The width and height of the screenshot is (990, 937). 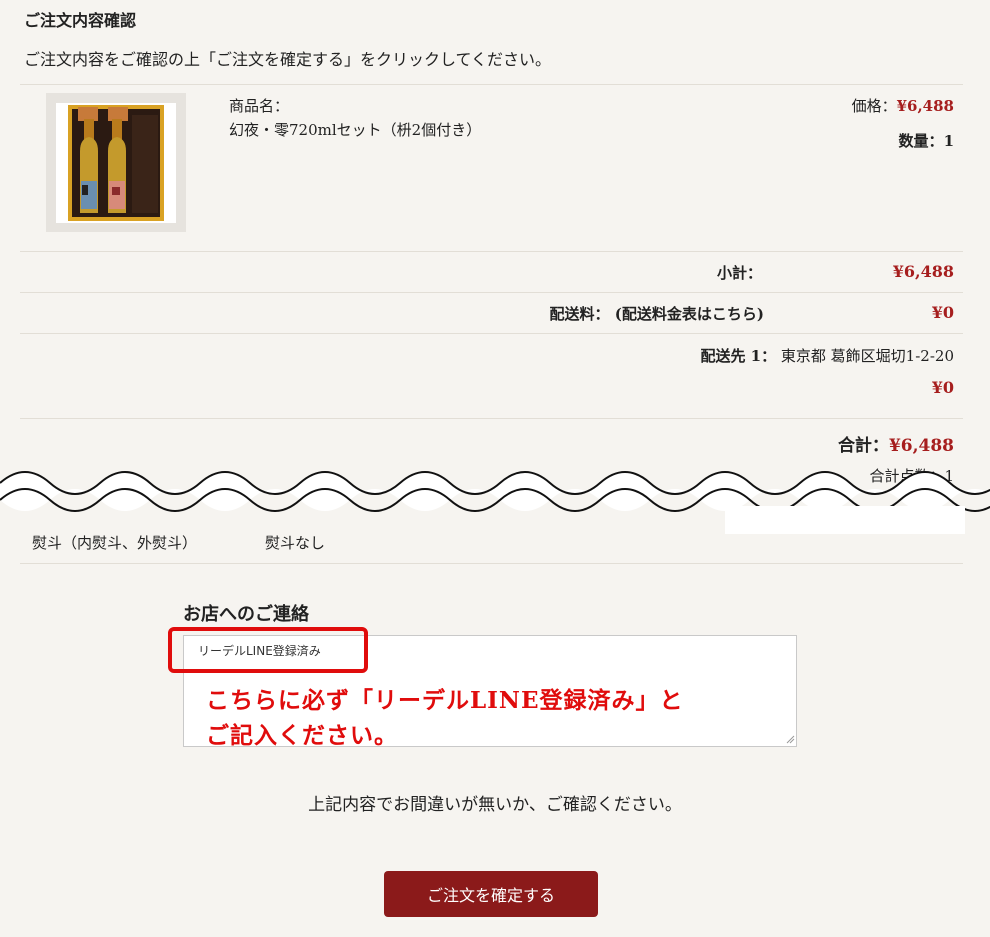 What do you see at coordinates (921, 141) in the screenshot?
I see `quantity-label: 数量：` at bounding box center [921, 141].